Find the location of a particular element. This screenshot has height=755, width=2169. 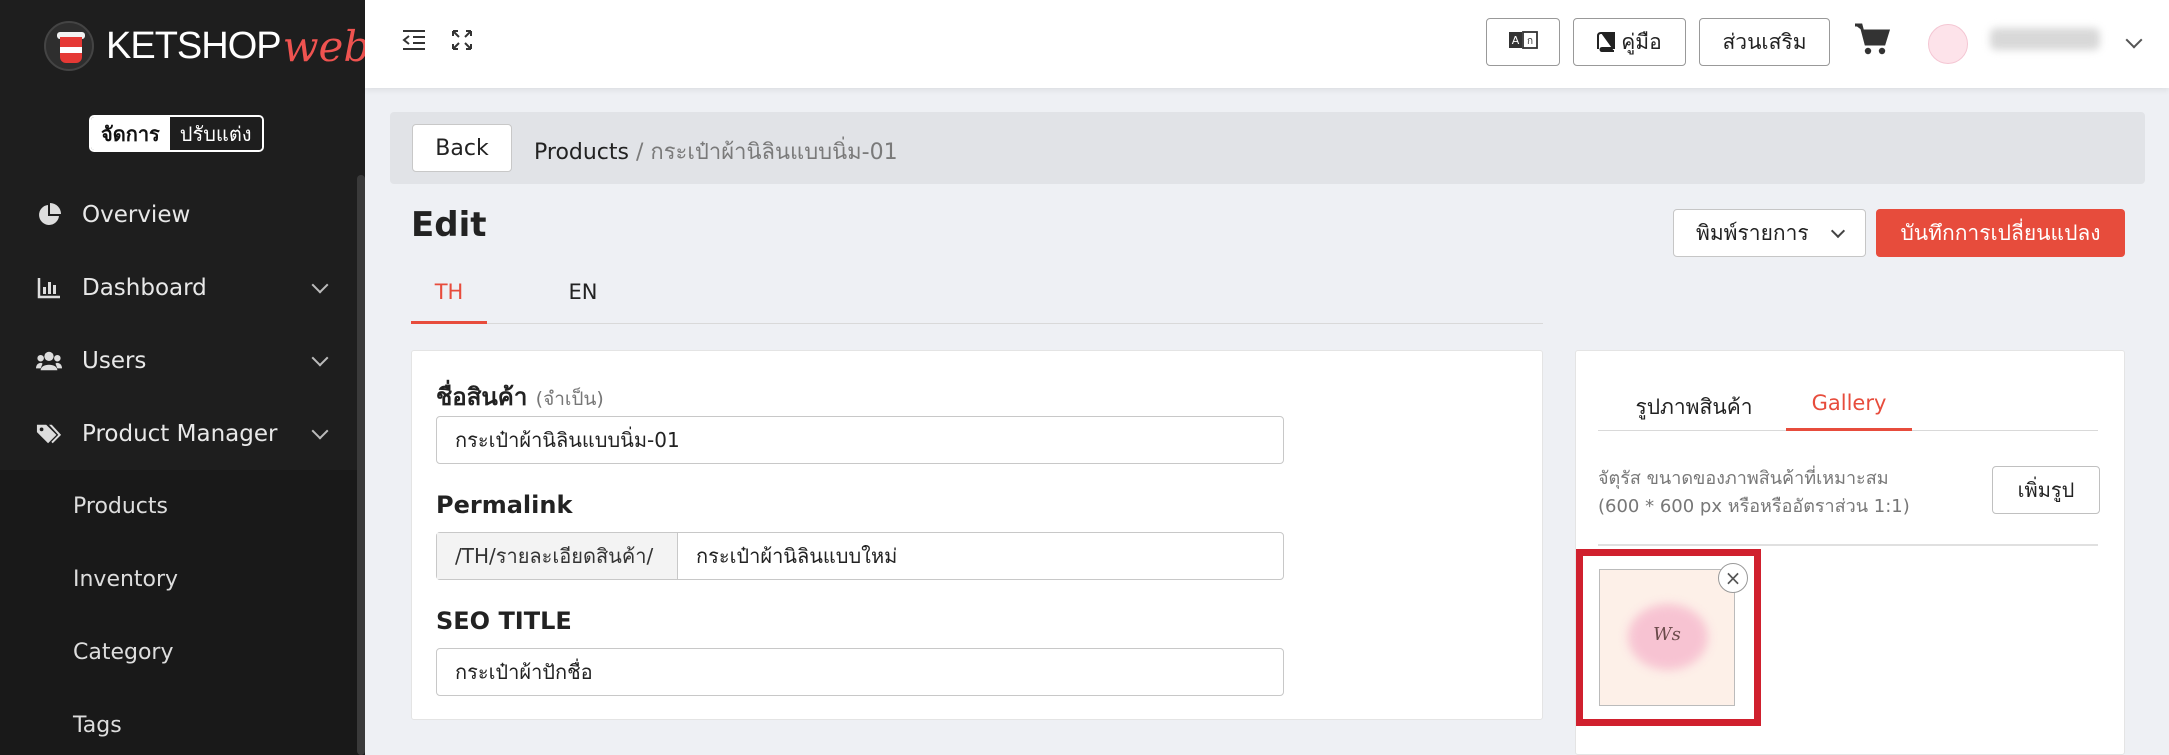

manual-button: คู่มือ is located at coordinates (1629, 42).